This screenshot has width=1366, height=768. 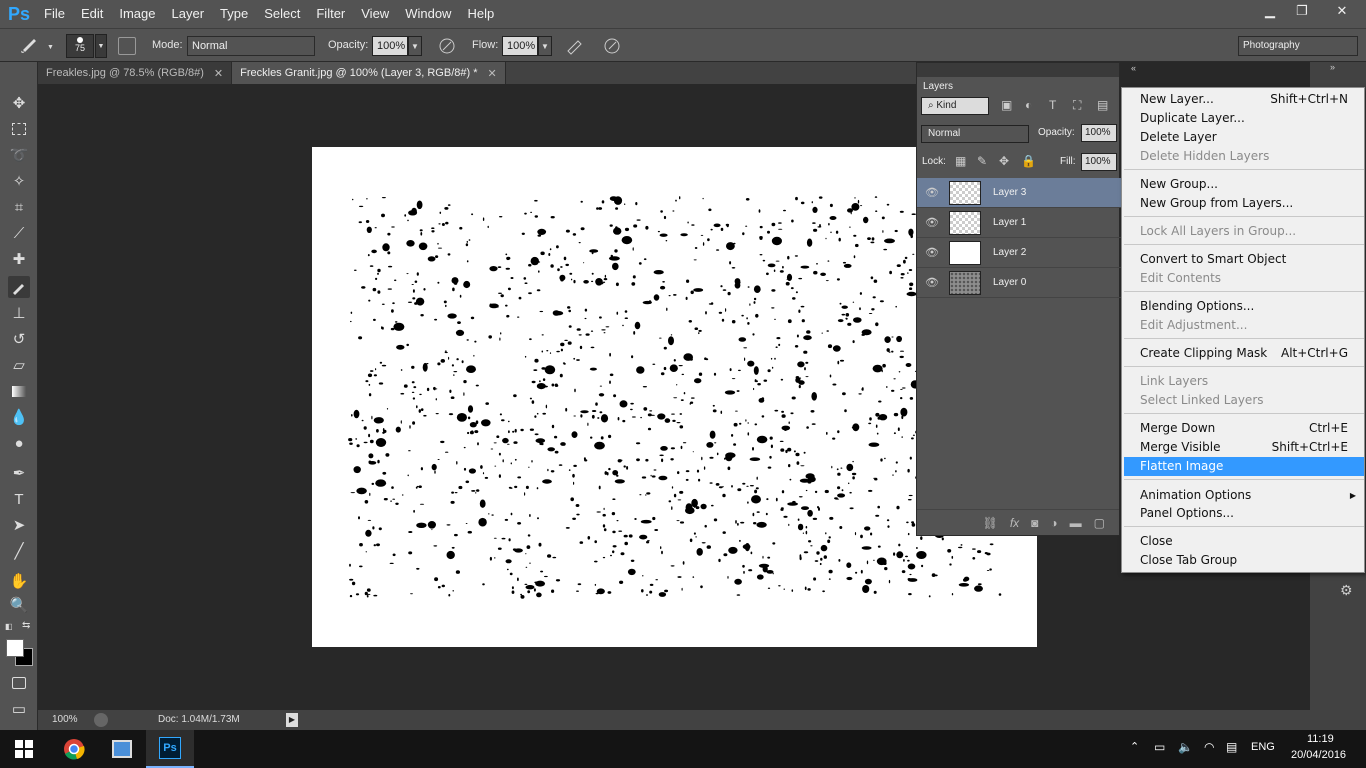 I want to click on screen-mode-icon: ▭, so click(x=19, y=709).